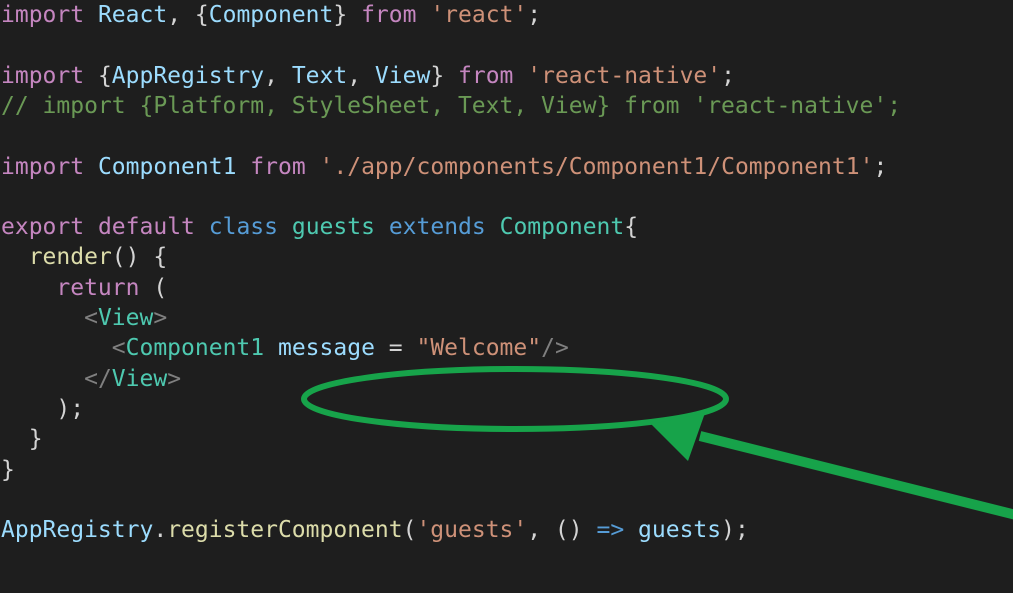 The height and width of the screenshot is (593, 1013). Describe the element at coordinates (146, 227) in the screenshot. I see `code-token: default` at that location.